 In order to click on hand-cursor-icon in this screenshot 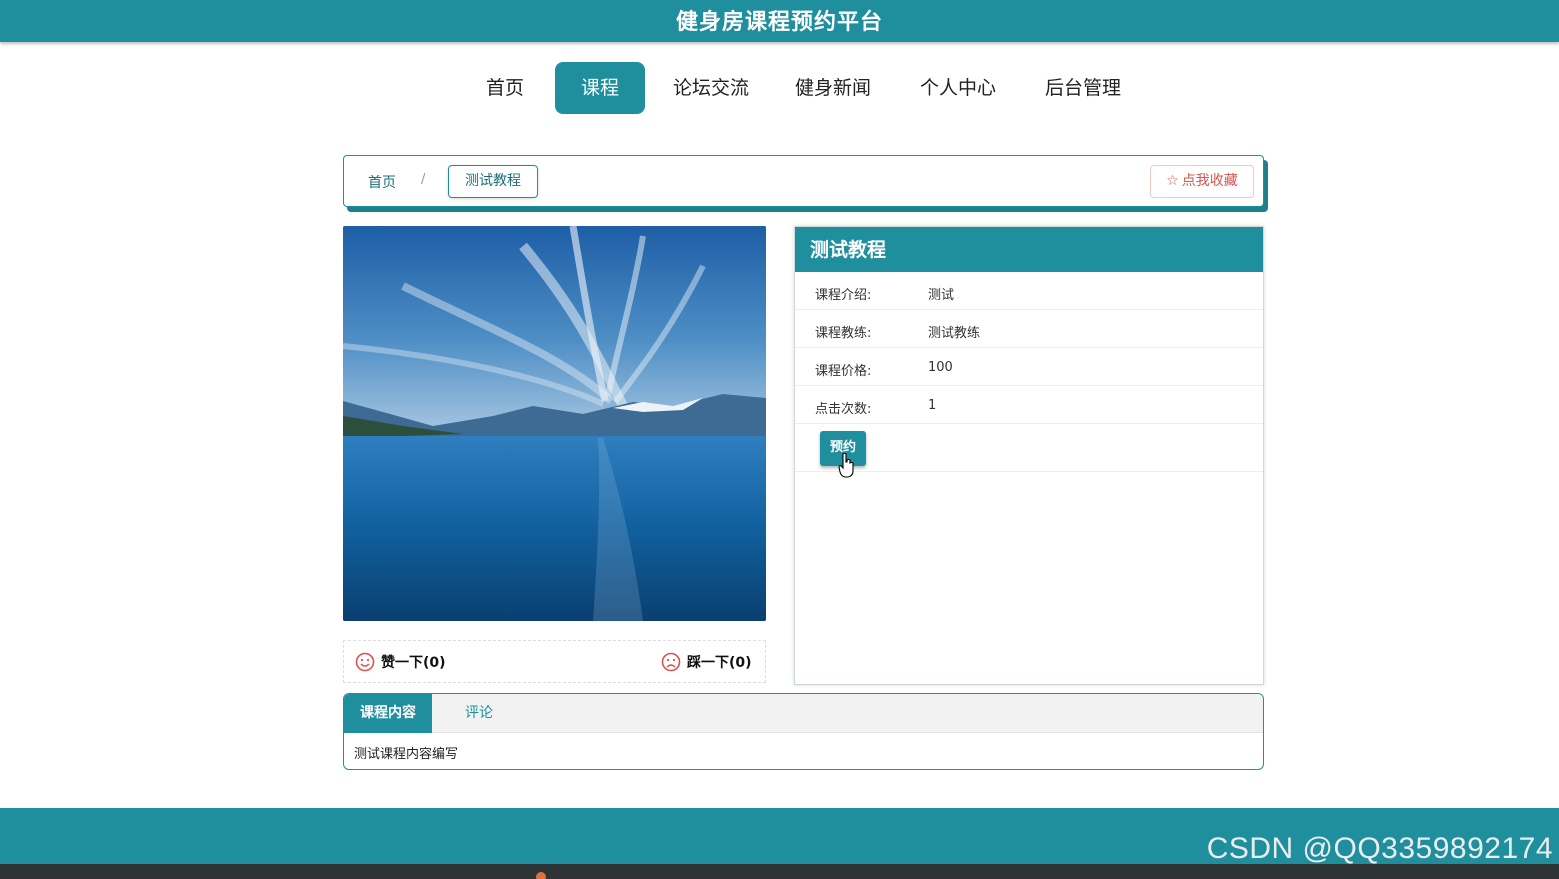, I will do `click(846, 465)`.